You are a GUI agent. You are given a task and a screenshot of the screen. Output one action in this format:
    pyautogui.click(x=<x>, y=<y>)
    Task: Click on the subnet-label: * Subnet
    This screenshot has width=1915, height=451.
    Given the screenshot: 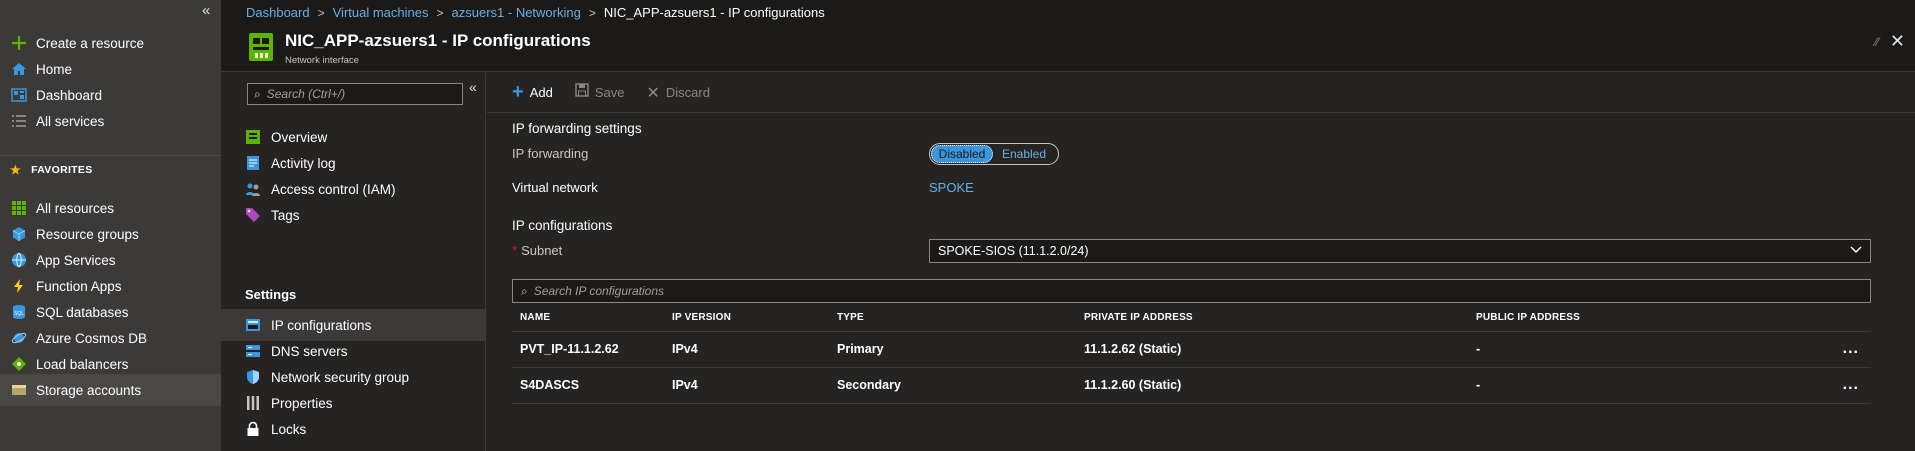 What is the action you would take?
    pyautogui.click(x=537, y=250)
    